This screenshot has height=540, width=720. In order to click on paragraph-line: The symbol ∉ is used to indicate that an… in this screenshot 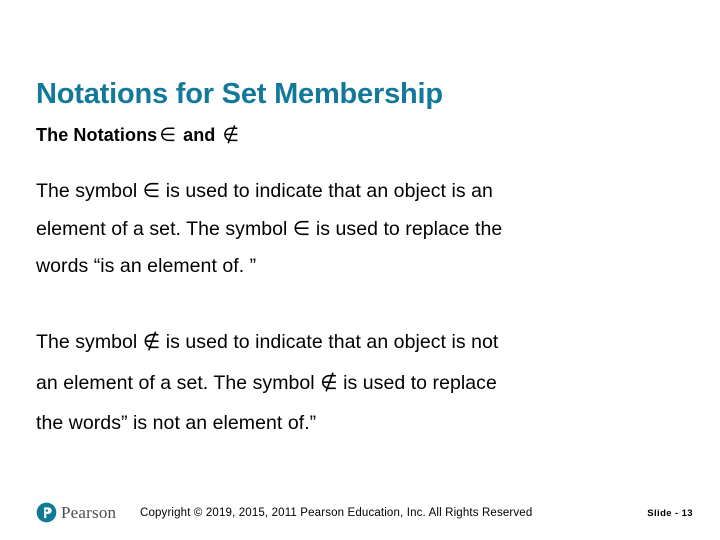, I will do `click(360, 341)`.